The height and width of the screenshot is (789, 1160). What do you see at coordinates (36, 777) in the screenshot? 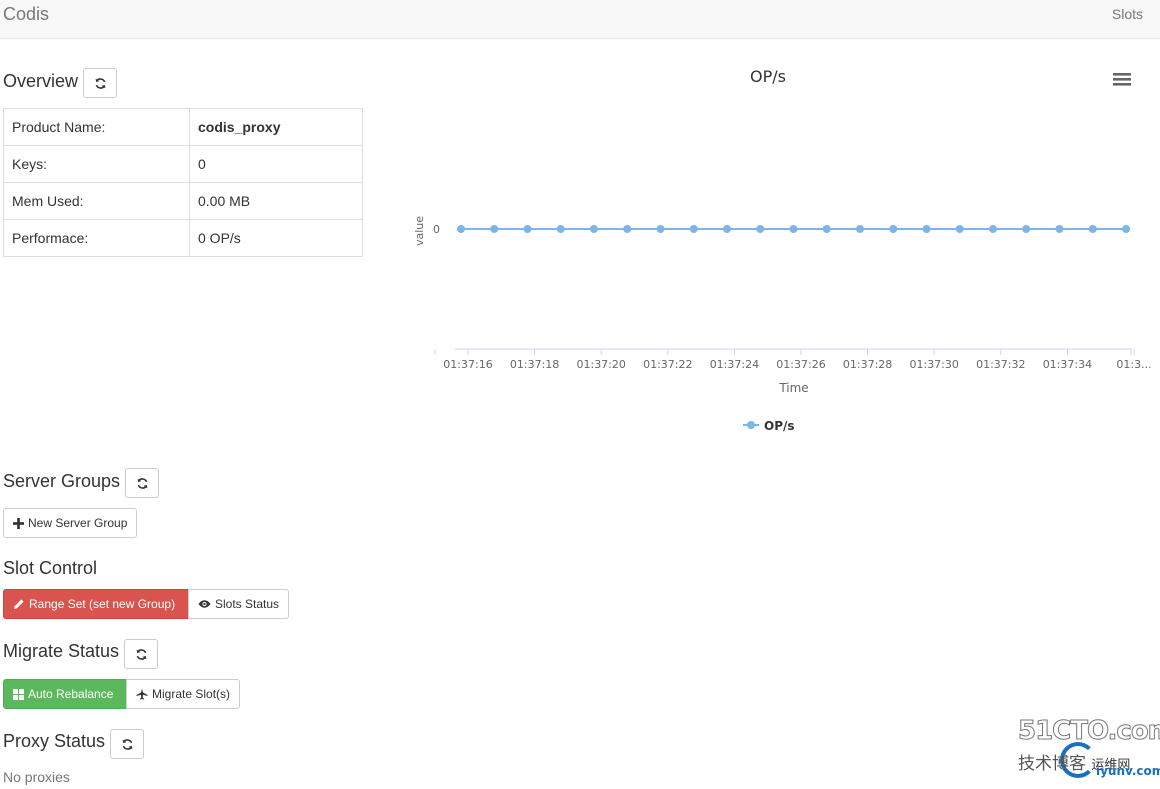
I see `no-proxies-text: No proxies` at bounding box center [36, 777].